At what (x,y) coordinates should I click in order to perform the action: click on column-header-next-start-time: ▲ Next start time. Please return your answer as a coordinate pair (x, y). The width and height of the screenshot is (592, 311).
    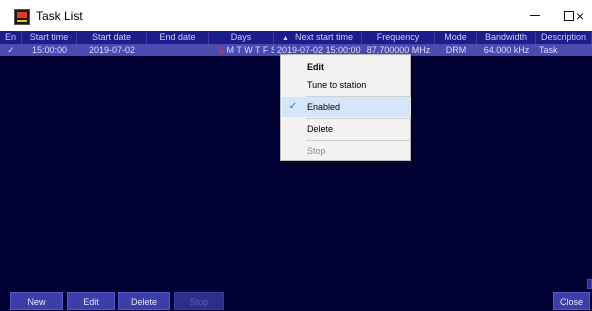
    Looking at the image, I should click on (318, 37).